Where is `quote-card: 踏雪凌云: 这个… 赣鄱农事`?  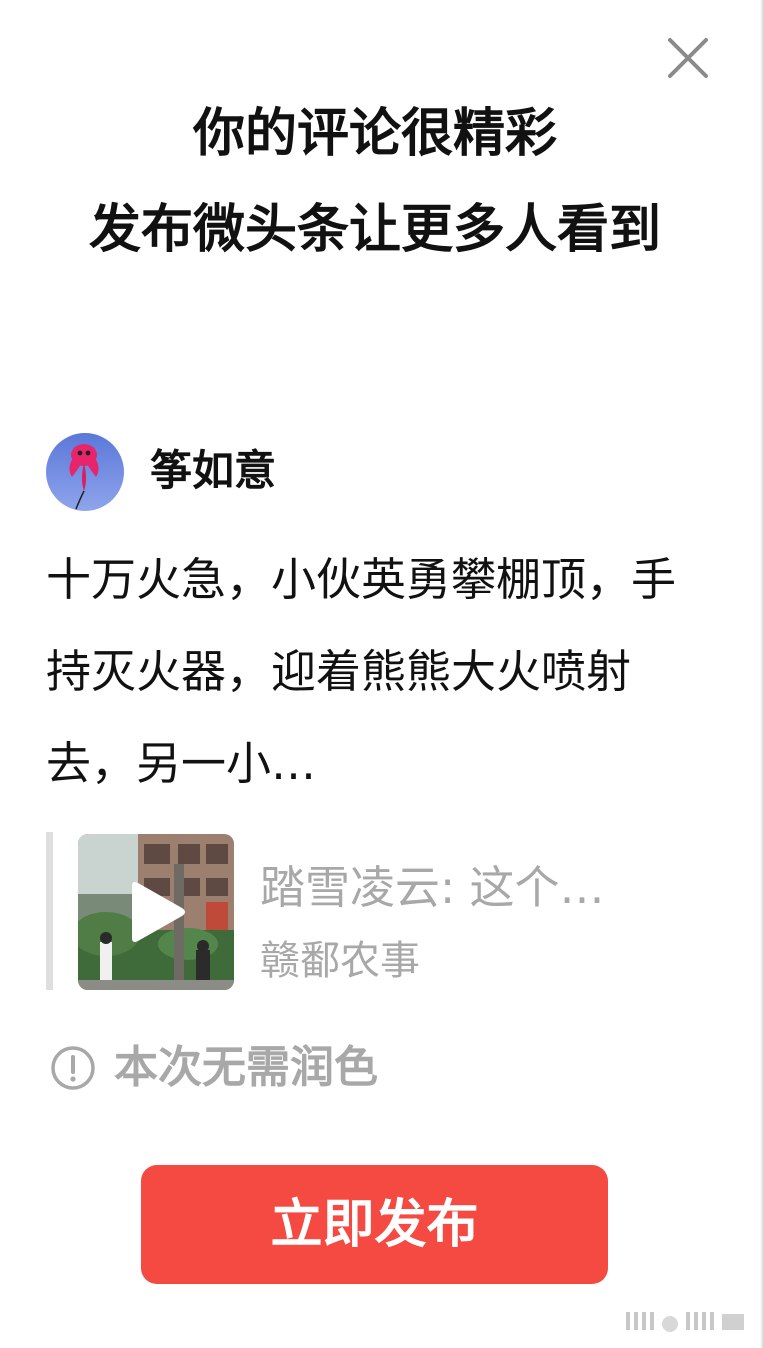 quote-card: 踏雪凌云: 这个… 赣鄱农事 is located at coordinates (366, 911).